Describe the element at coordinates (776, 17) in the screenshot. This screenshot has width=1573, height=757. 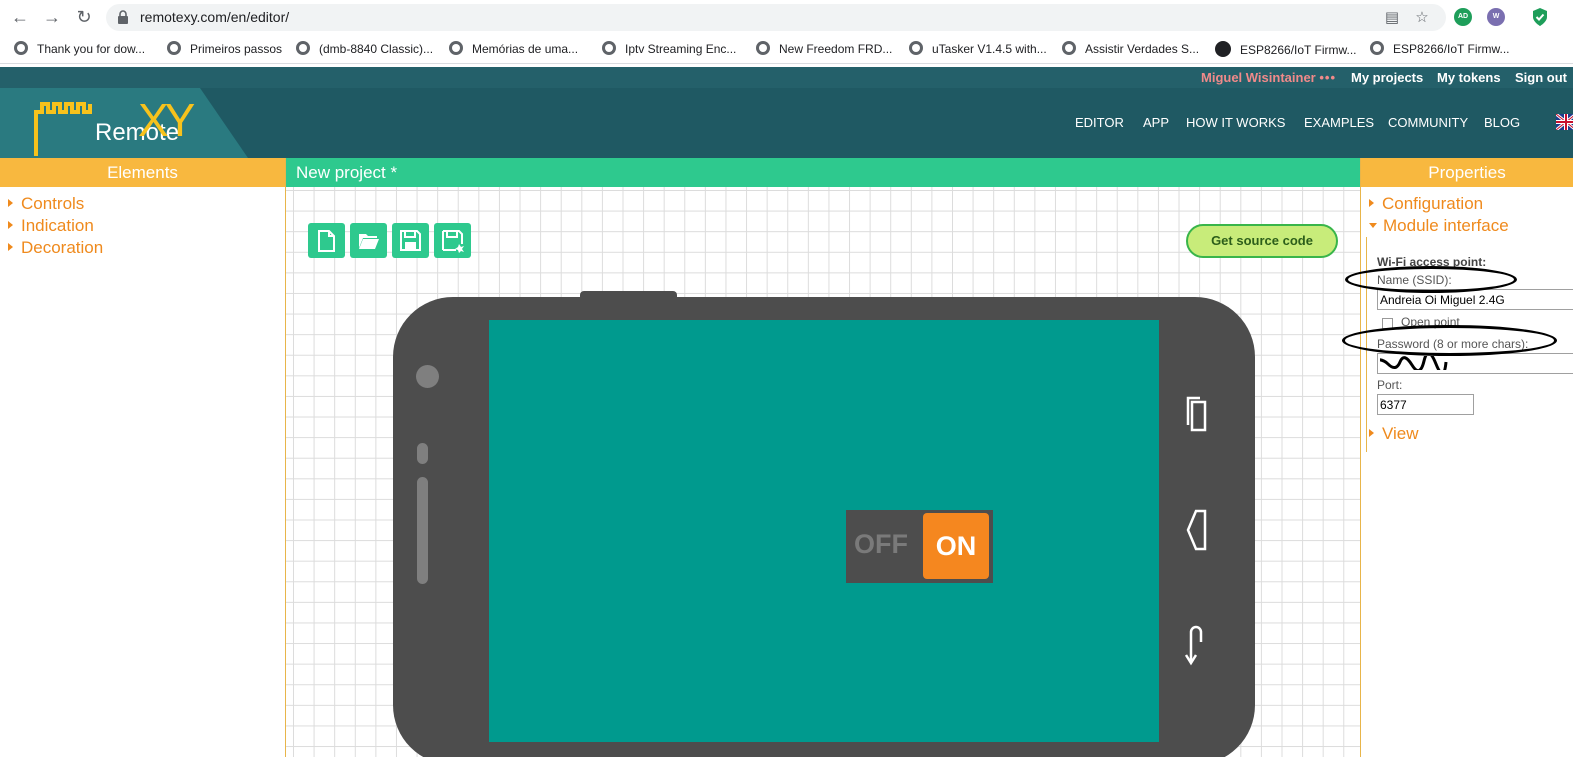
I see `address-bar: remotexy.com/en/editor/ ▤ ☆` at that location.